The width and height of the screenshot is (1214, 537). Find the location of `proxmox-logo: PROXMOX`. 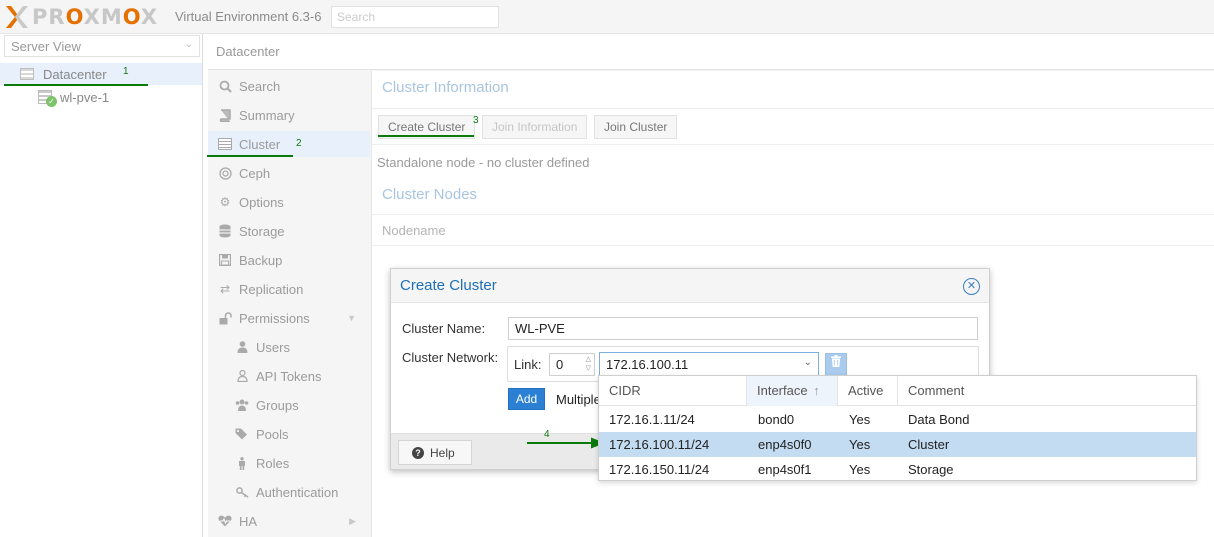

proxmox-logo: PROXMOX is located at coordinates (81, 17).